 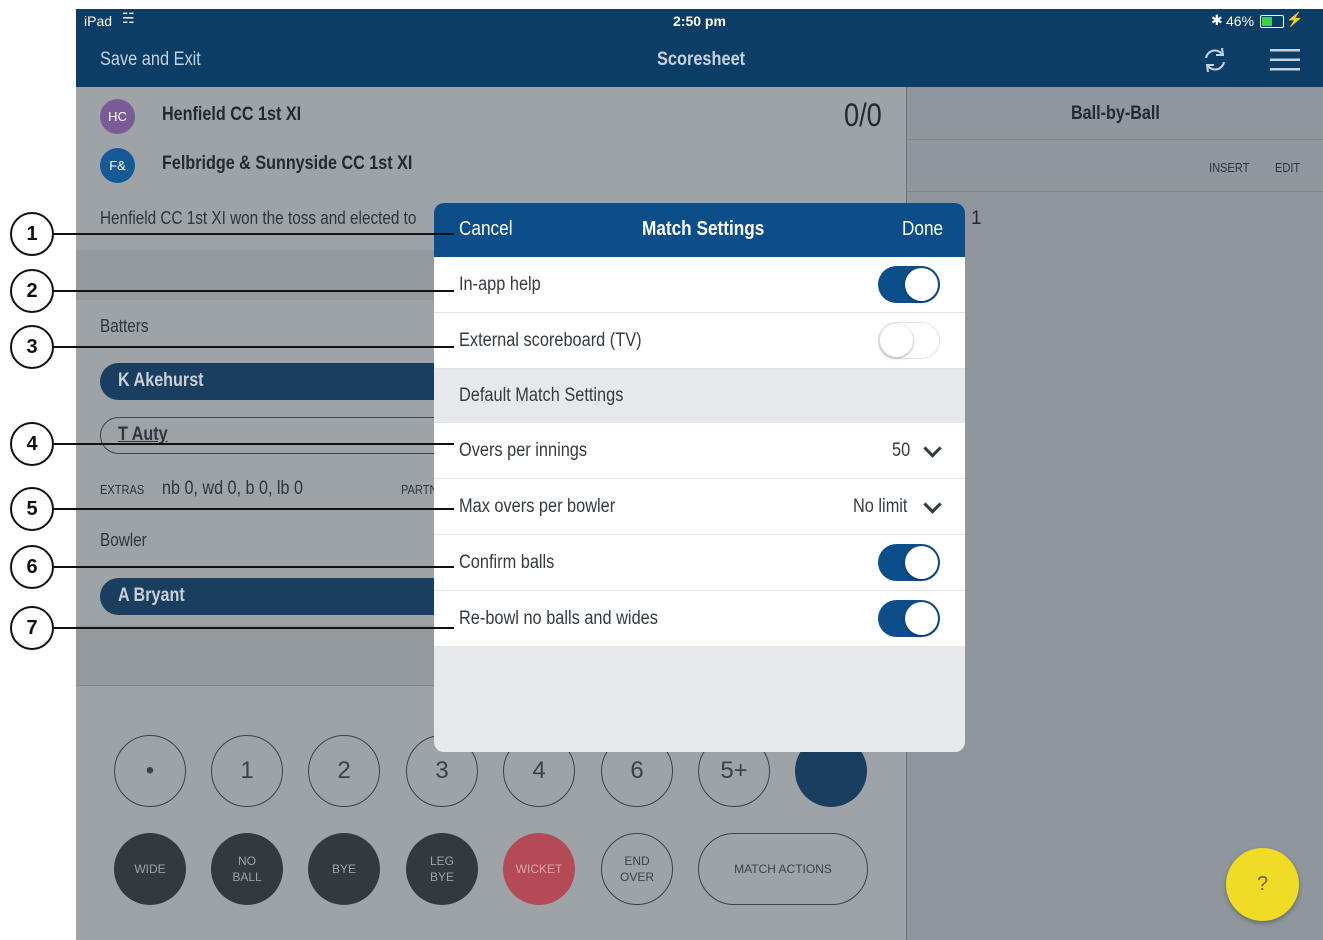 I want to click on over-number: 1, so click(x=976, y=218).